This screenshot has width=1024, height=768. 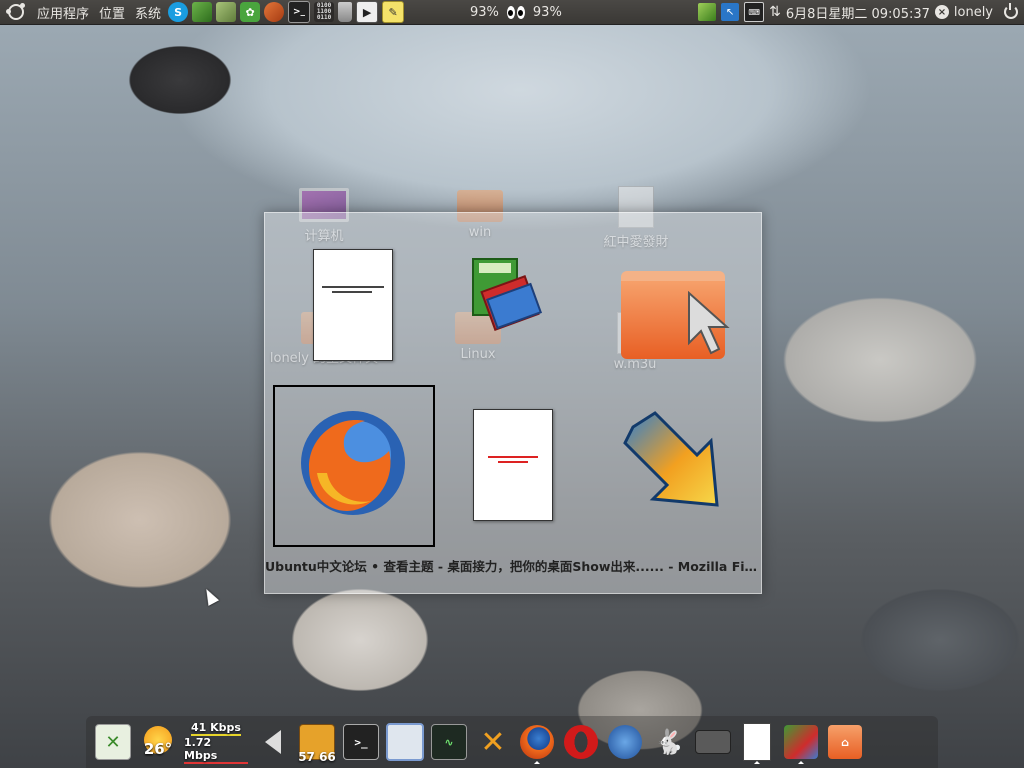 I want to click on radio-icon, so click(x=713, y=742).